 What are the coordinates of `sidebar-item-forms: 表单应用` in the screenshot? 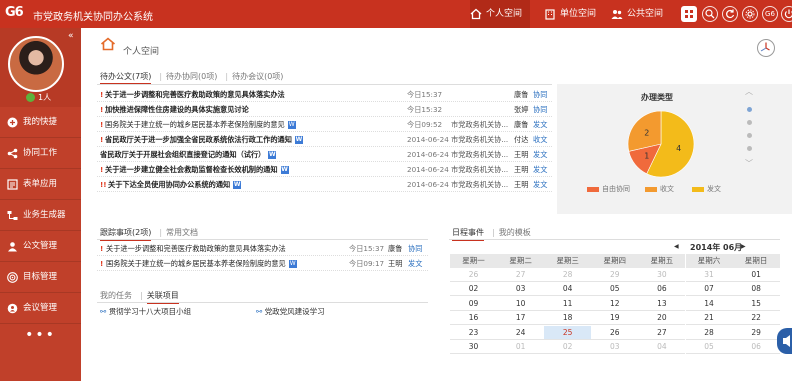 It's located at (40, 184).